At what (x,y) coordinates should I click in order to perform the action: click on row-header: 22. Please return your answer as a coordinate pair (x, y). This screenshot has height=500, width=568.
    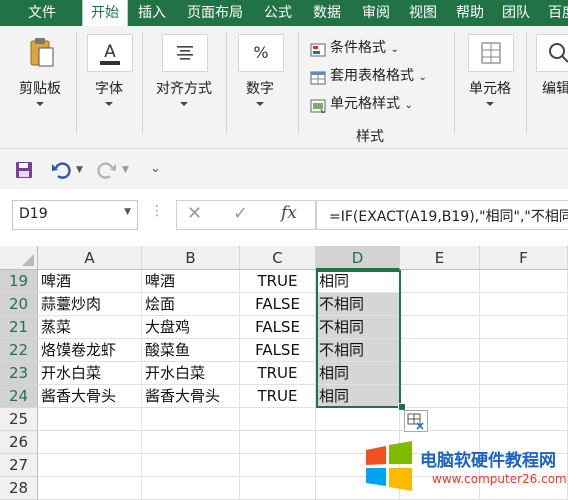
    Looking at the image, I should click on (19, 350).